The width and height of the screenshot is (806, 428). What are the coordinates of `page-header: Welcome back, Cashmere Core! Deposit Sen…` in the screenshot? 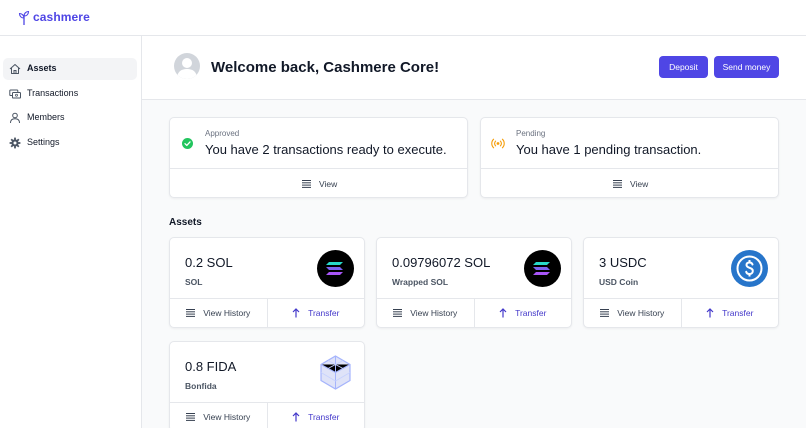 It's located at (474, 68).